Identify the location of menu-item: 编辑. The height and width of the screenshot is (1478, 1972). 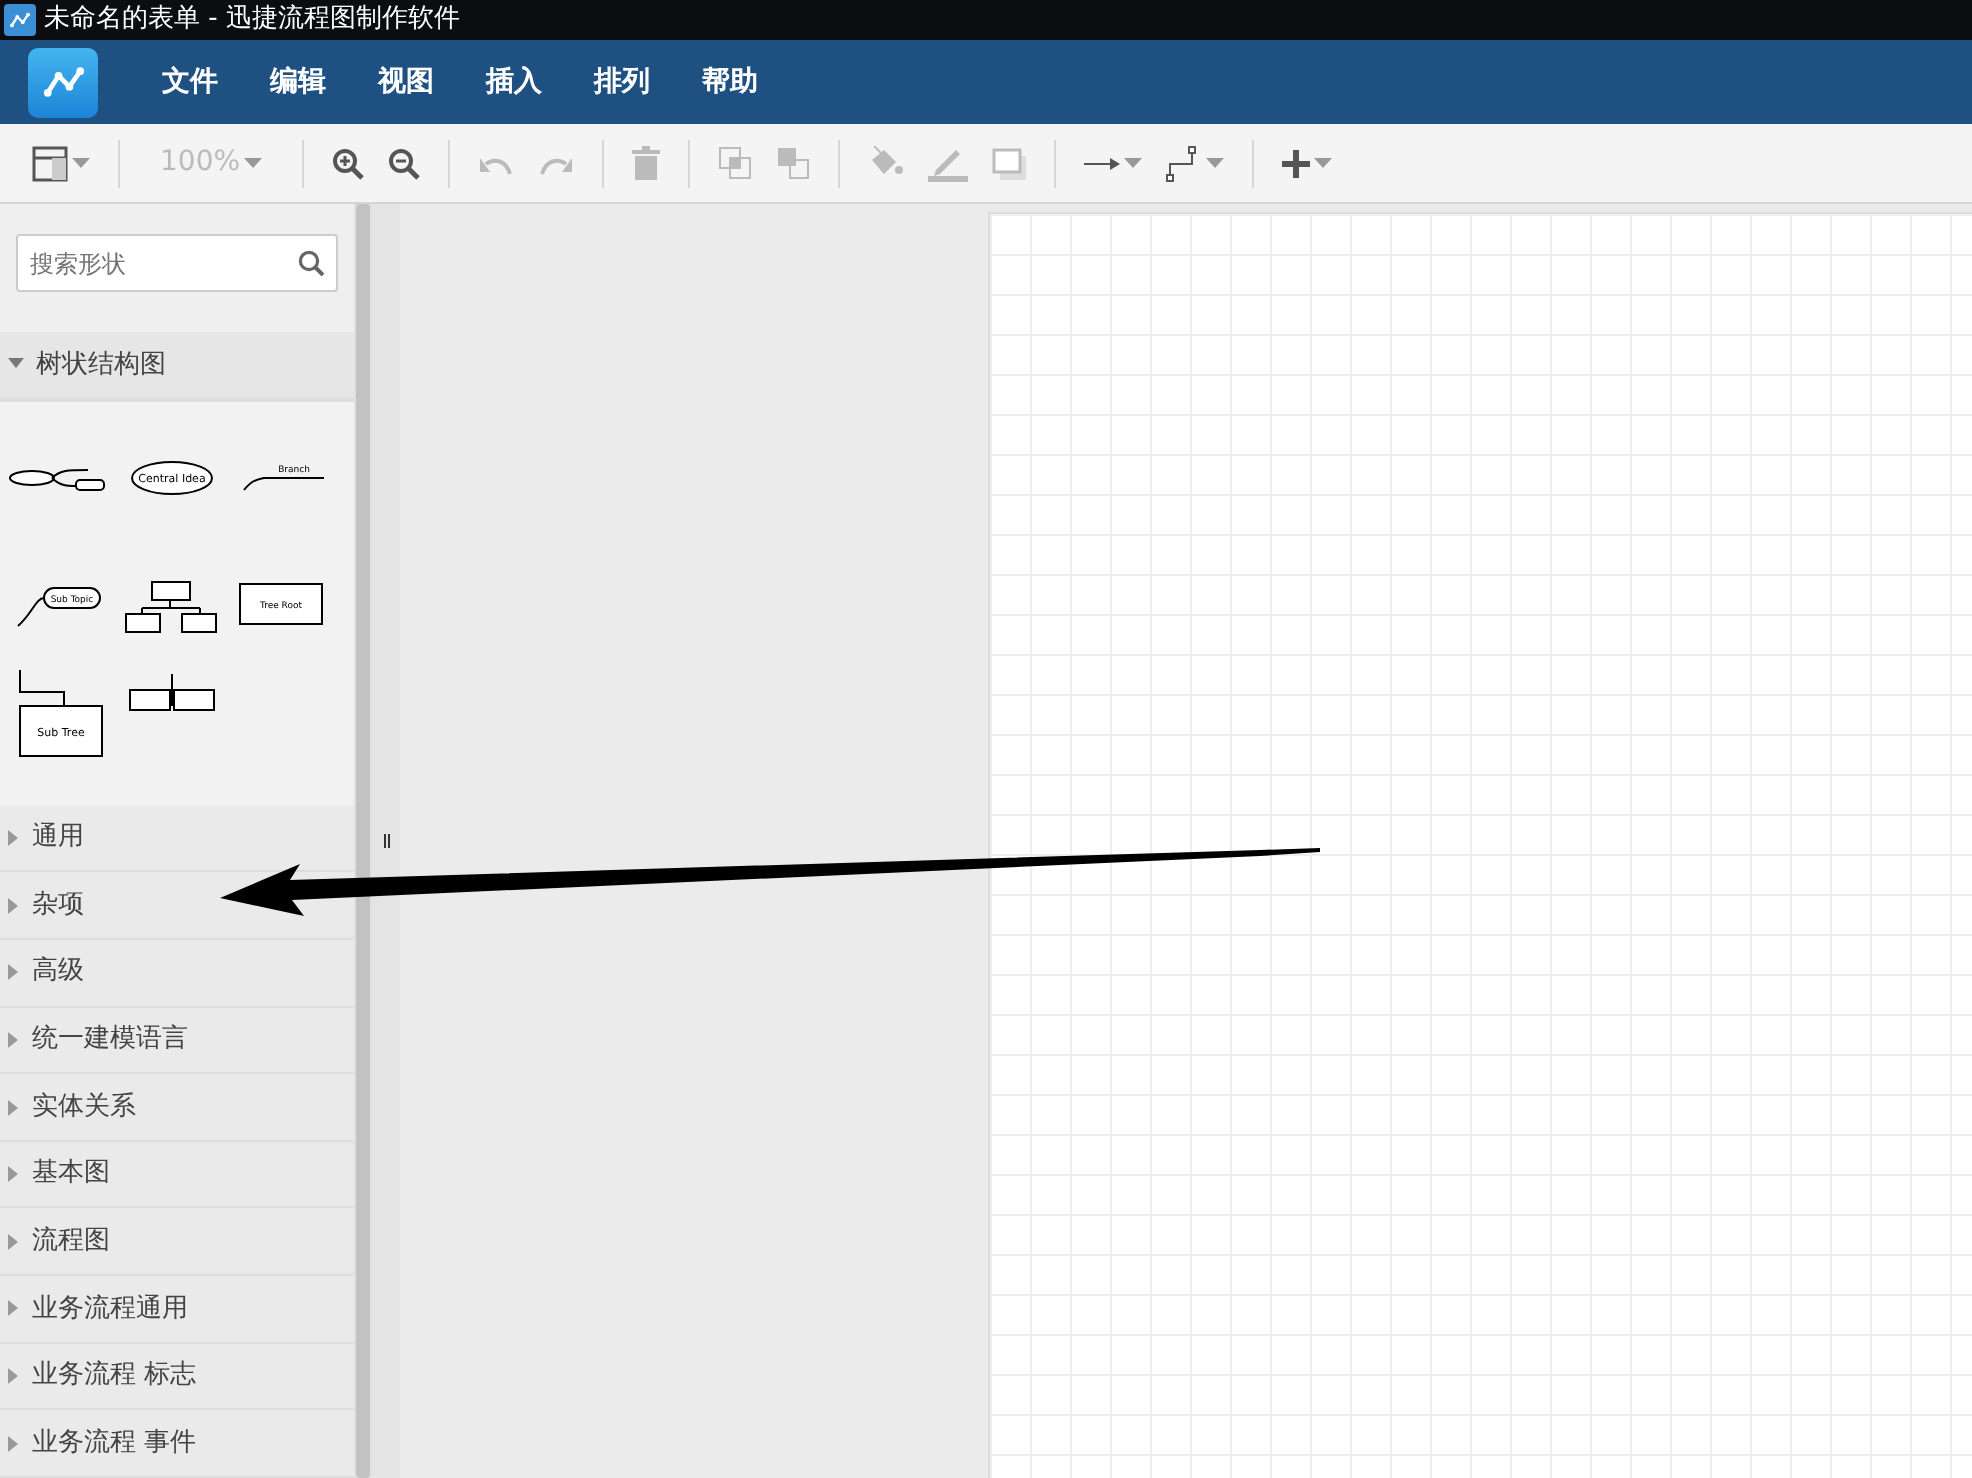
(298, 82).